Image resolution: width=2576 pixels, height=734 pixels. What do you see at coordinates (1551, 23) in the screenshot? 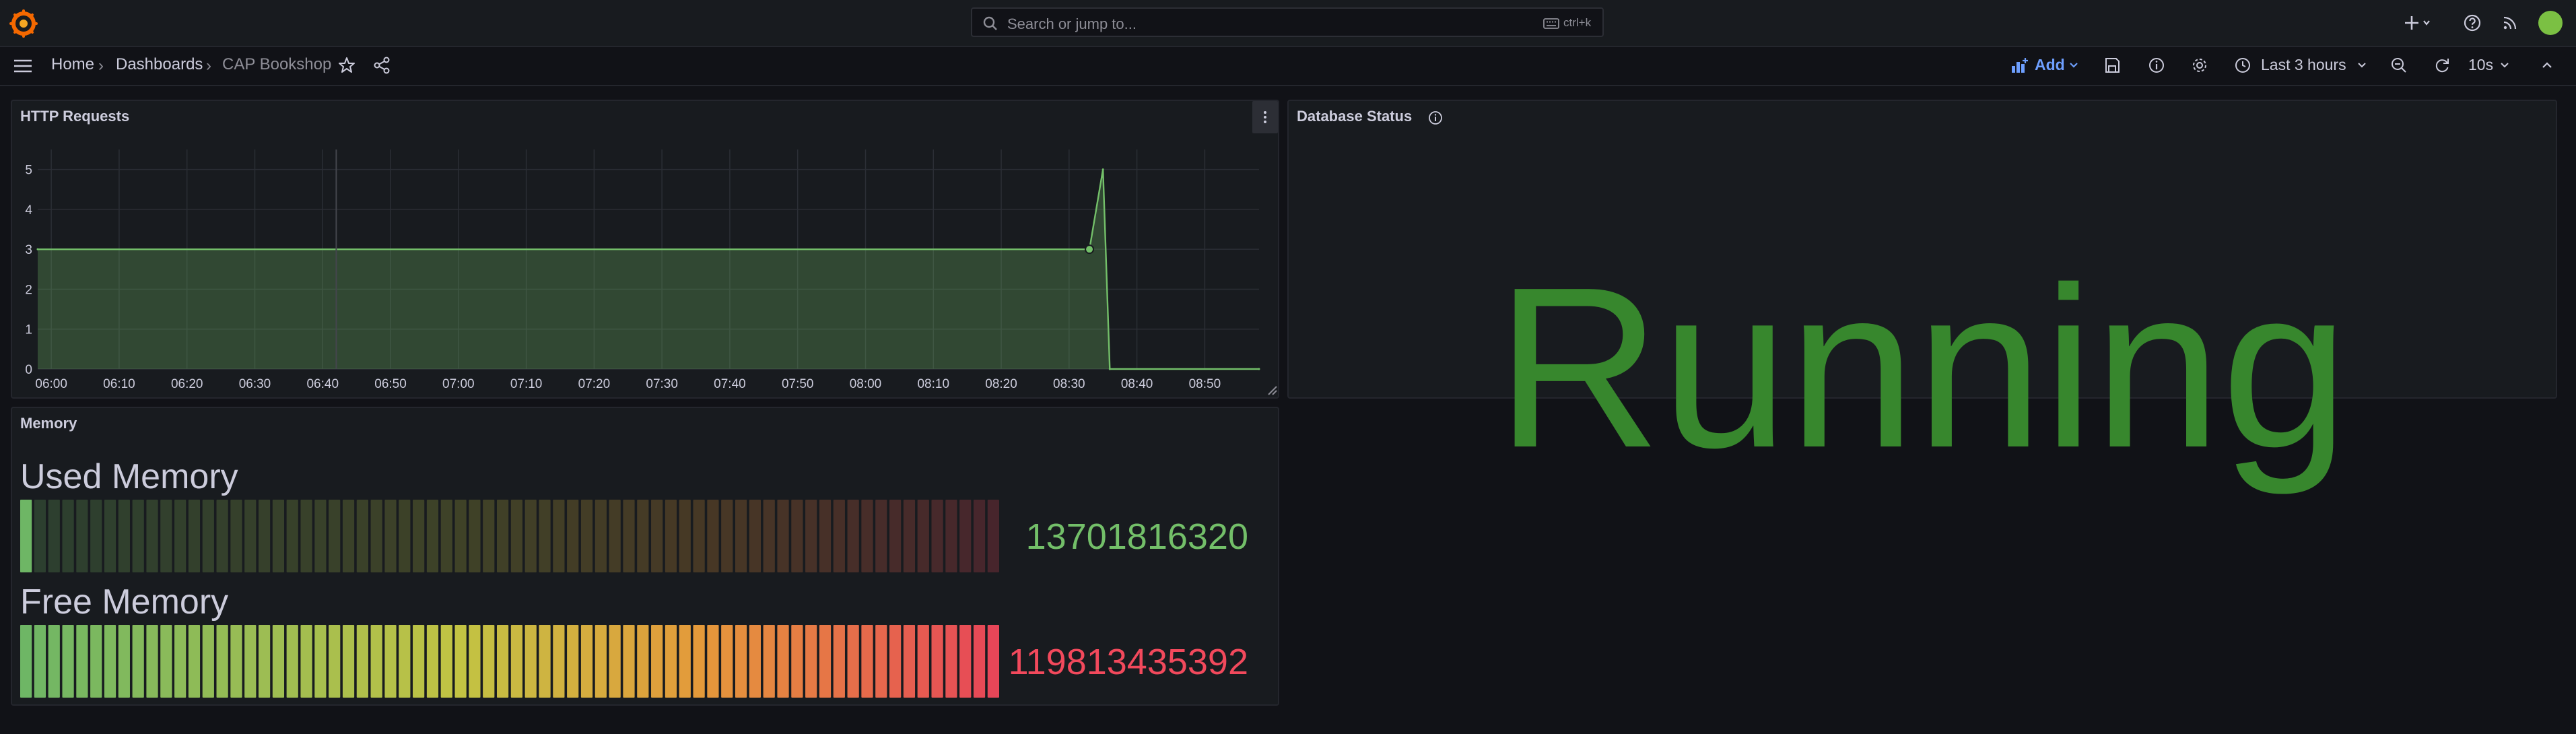
I see `keyboard-icon` at bounding box center [1551, 23].